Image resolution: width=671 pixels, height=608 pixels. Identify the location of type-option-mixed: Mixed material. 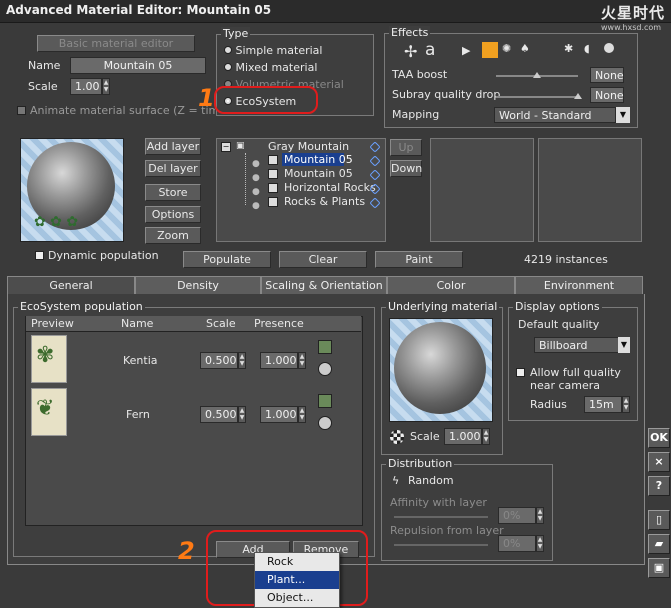
(270, 67).